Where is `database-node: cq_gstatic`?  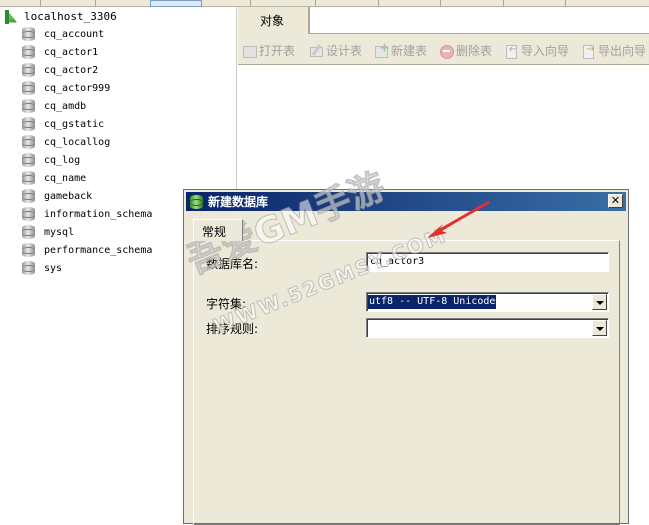 database-node: cq_gstatic is located at coordinates (63, 124).